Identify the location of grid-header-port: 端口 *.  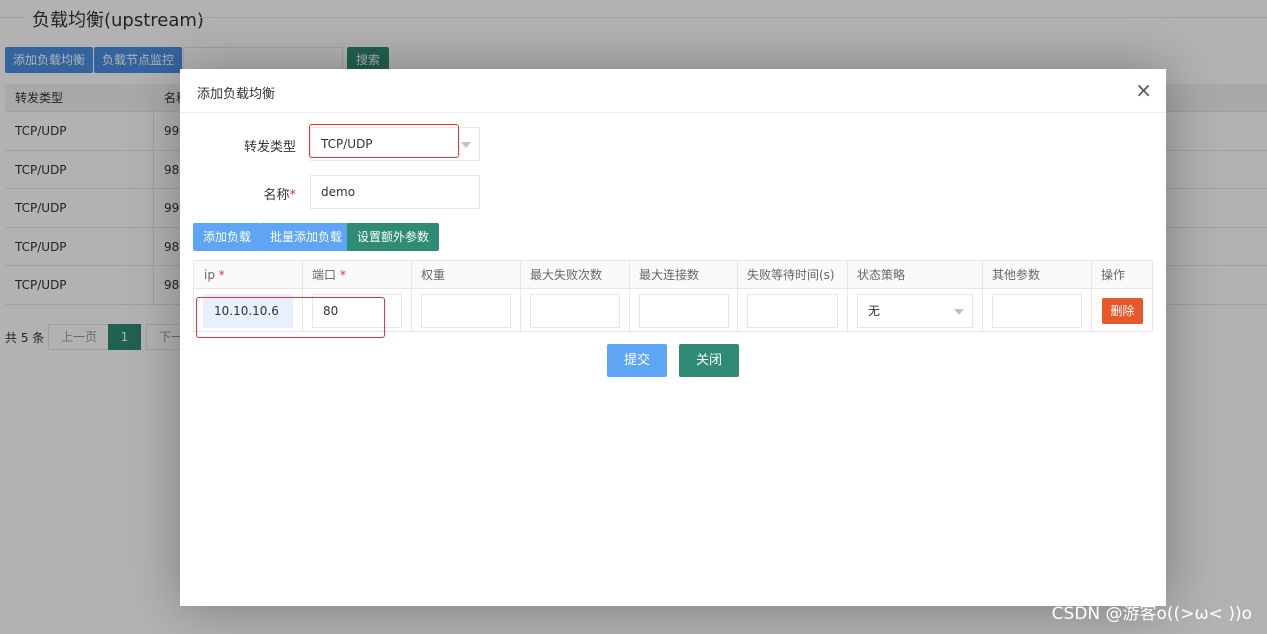
(329, 275).